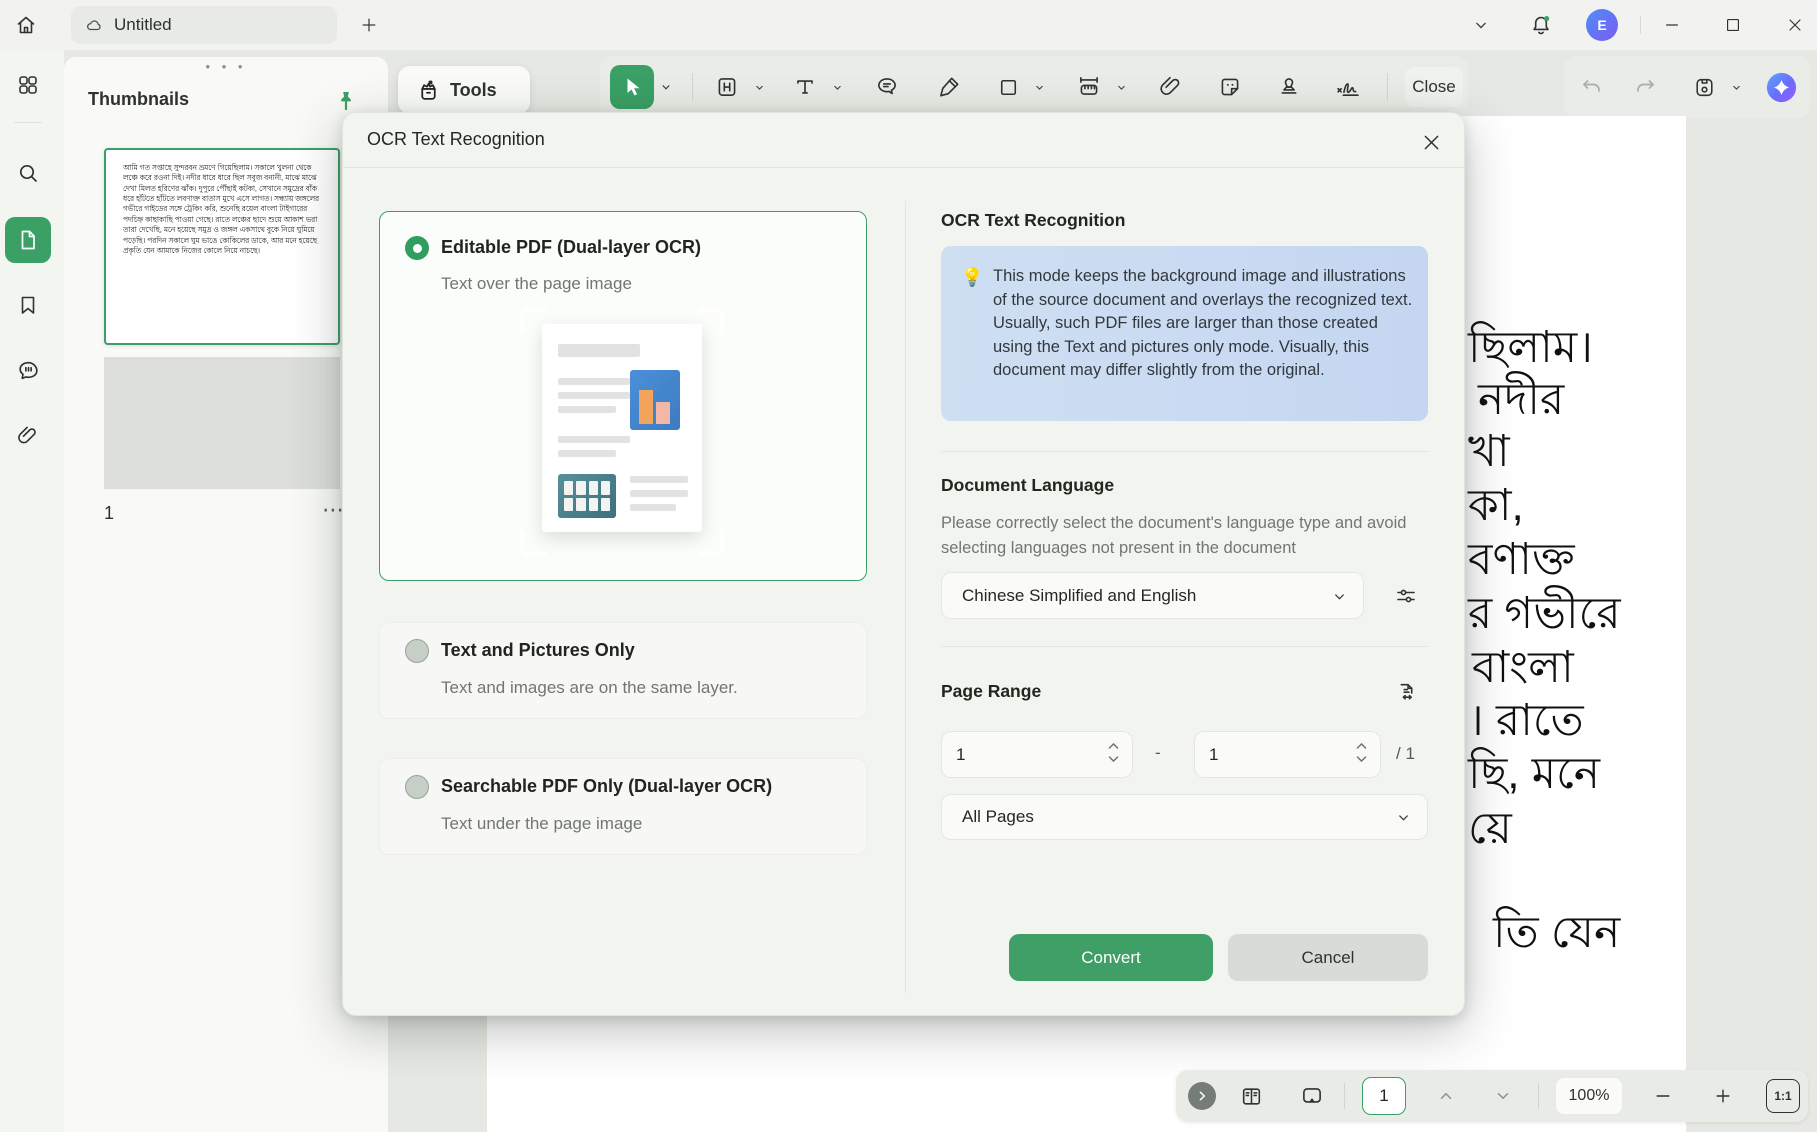 The width and height of the screenshot is (1817, 1132). Describe the element at coordinates (805, 87) in the screenshot. I see `text-tool-button` at that location.